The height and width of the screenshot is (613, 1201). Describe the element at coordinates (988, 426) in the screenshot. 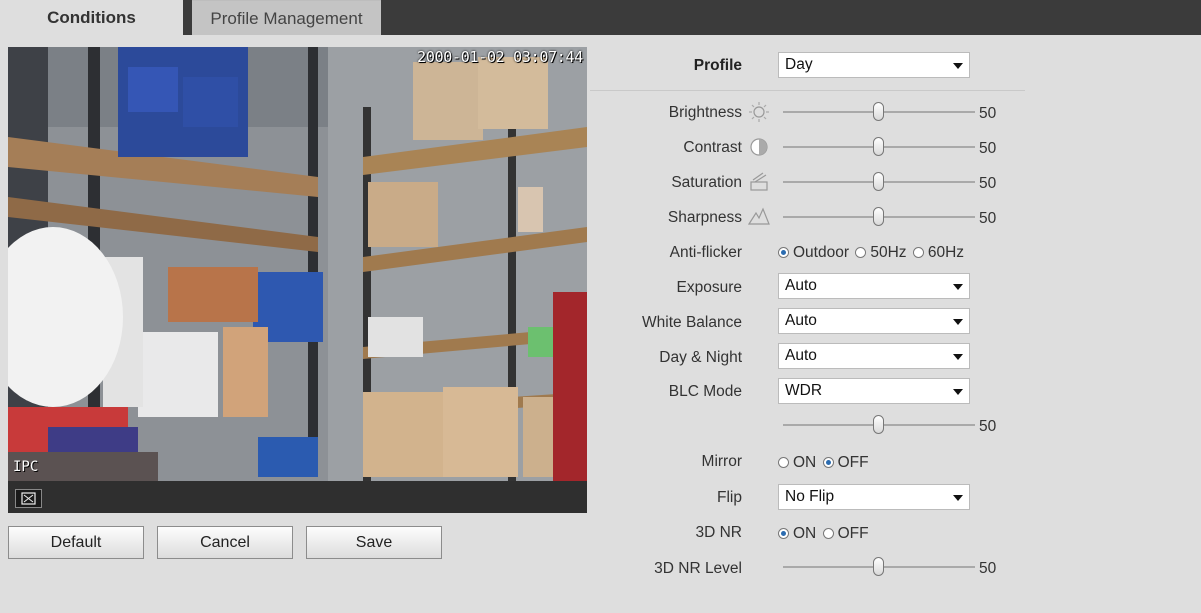

I see `wdr-level-value: 50` at that location.